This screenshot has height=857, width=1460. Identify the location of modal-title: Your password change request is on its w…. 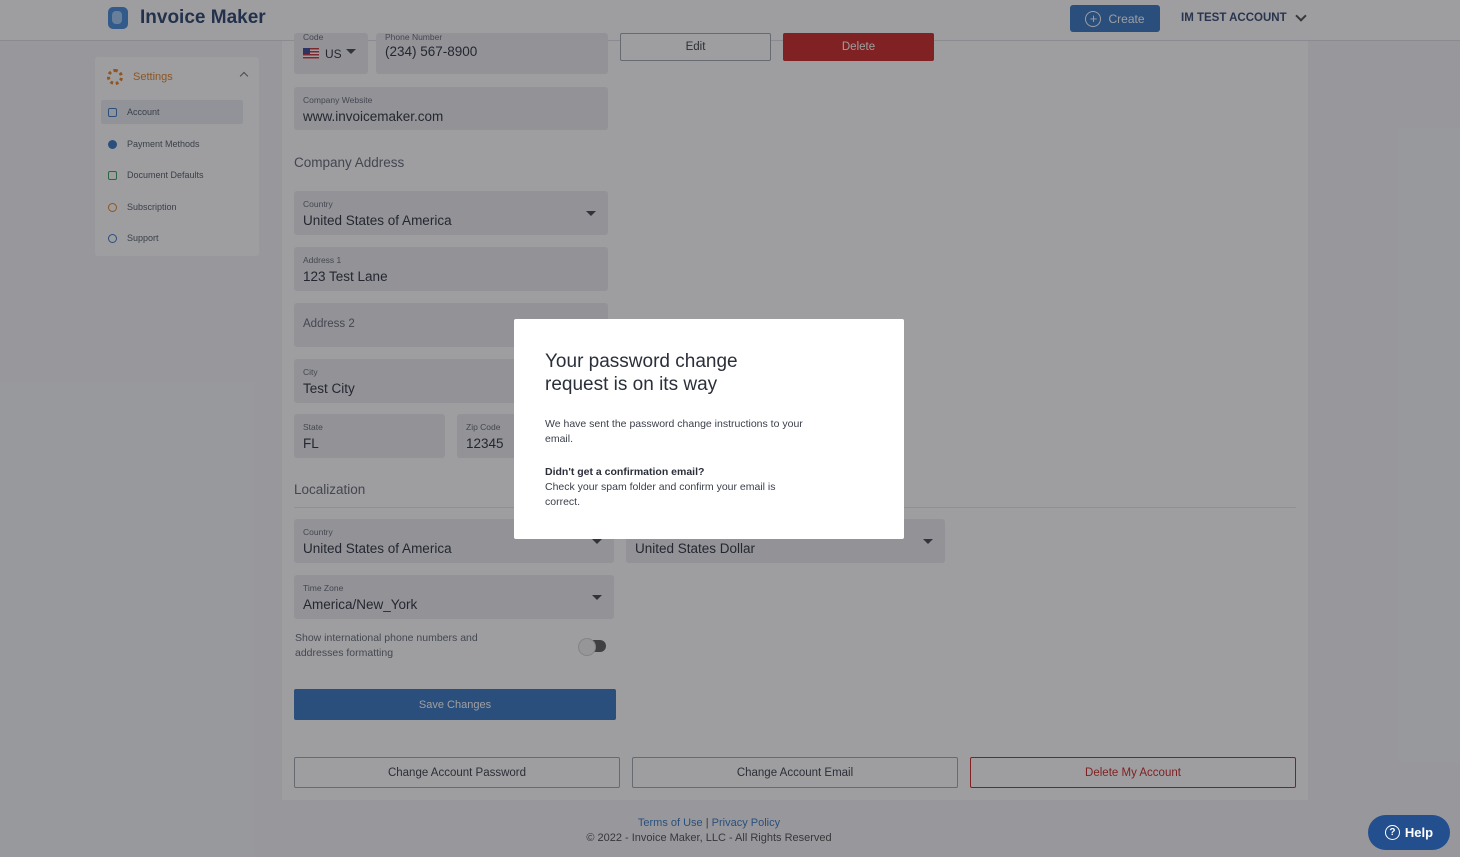
(641, 373).